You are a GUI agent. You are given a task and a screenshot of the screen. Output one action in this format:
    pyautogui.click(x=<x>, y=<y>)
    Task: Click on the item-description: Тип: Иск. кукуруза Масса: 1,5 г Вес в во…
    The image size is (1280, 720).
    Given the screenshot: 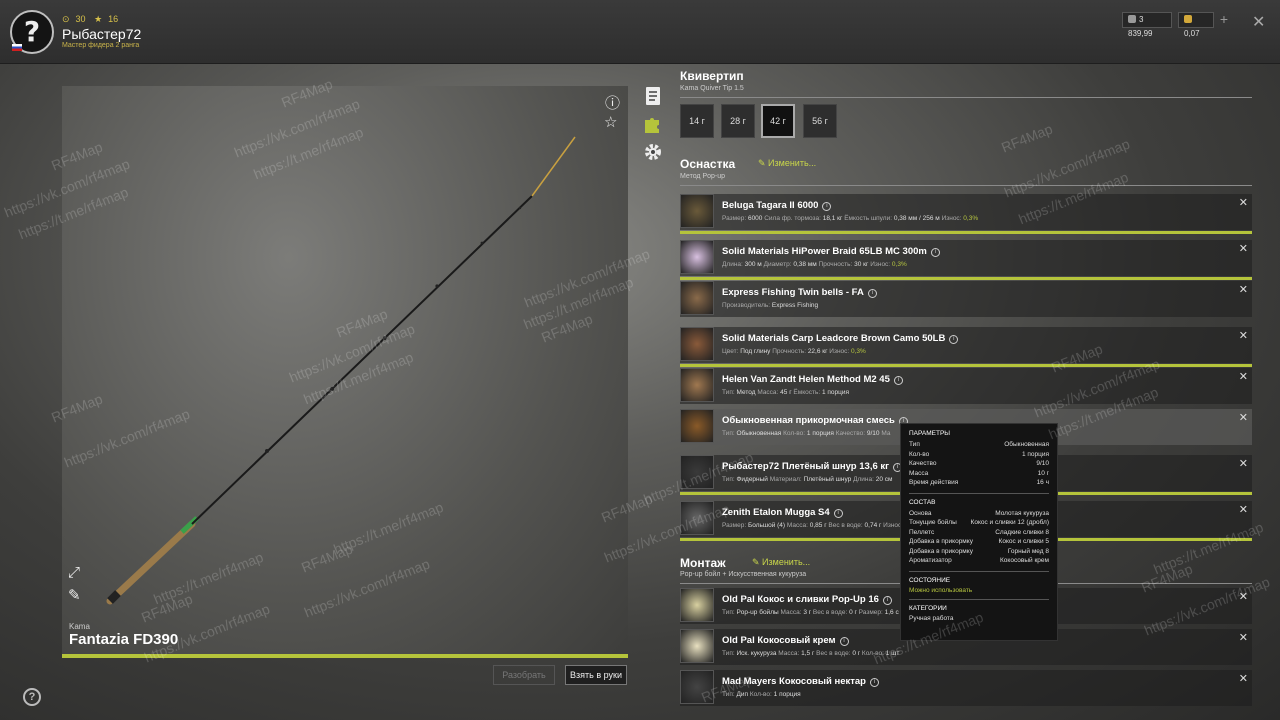 What is the action you would take?
    pyautogui.click(x=810, y=653)
    